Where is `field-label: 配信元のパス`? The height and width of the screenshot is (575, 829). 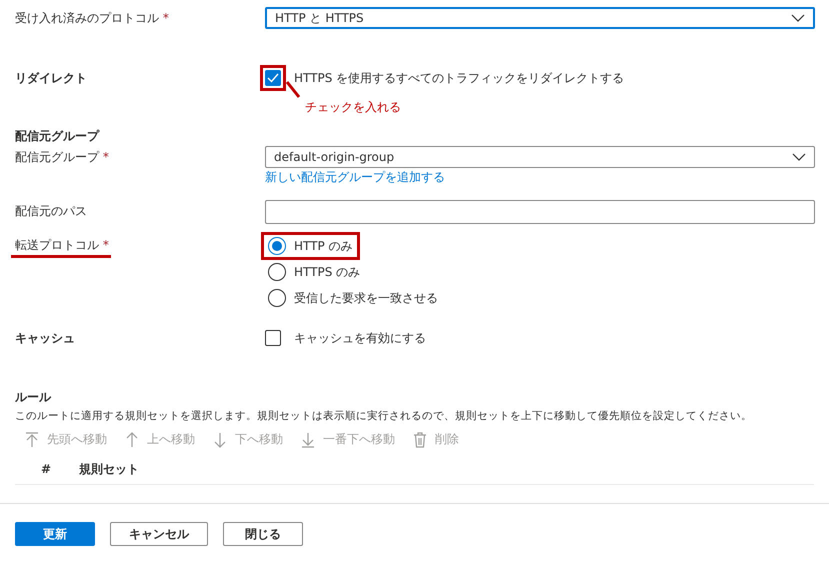 field-label: 配信元のパス is located at coordinates (51, 211).